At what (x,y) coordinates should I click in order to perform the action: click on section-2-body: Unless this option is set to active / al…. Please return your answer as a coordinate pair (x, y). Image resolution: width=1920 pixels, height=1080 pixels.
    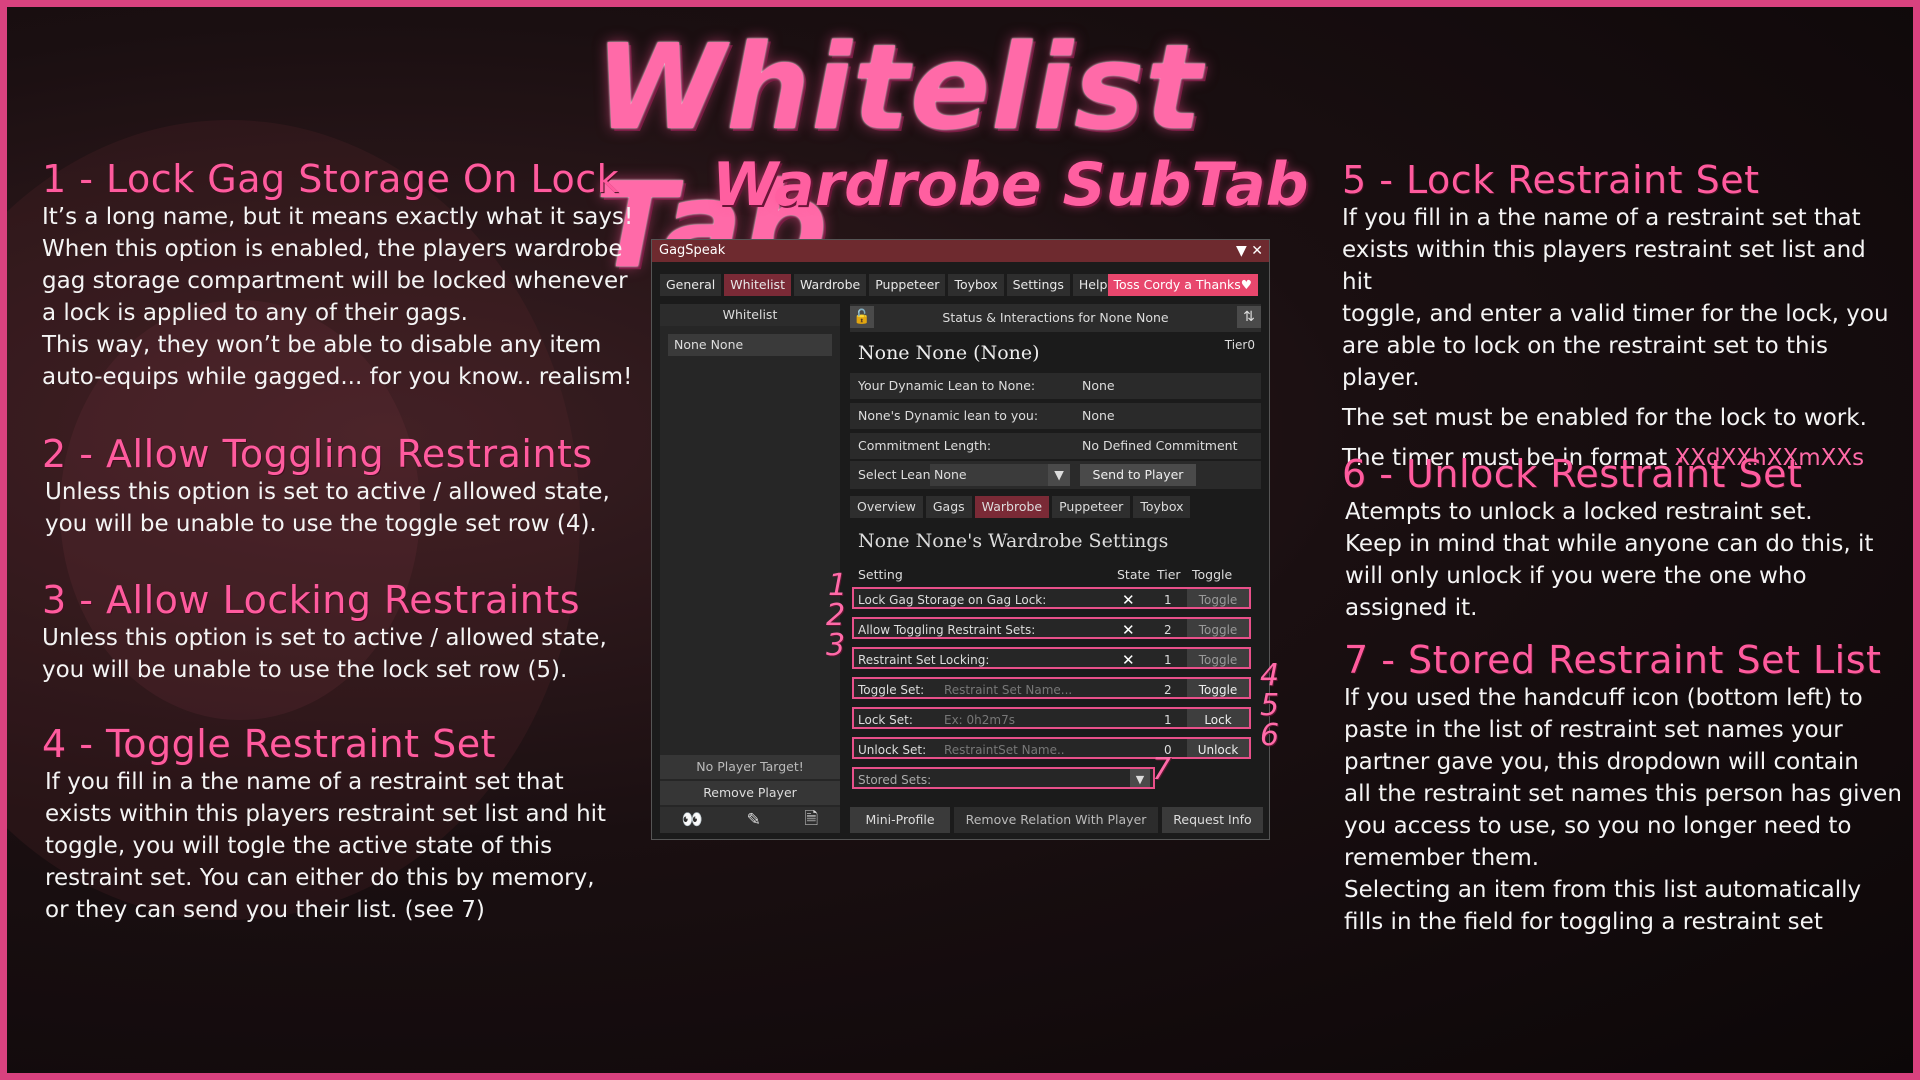
    Looking at the image, I should click on (327, 508).